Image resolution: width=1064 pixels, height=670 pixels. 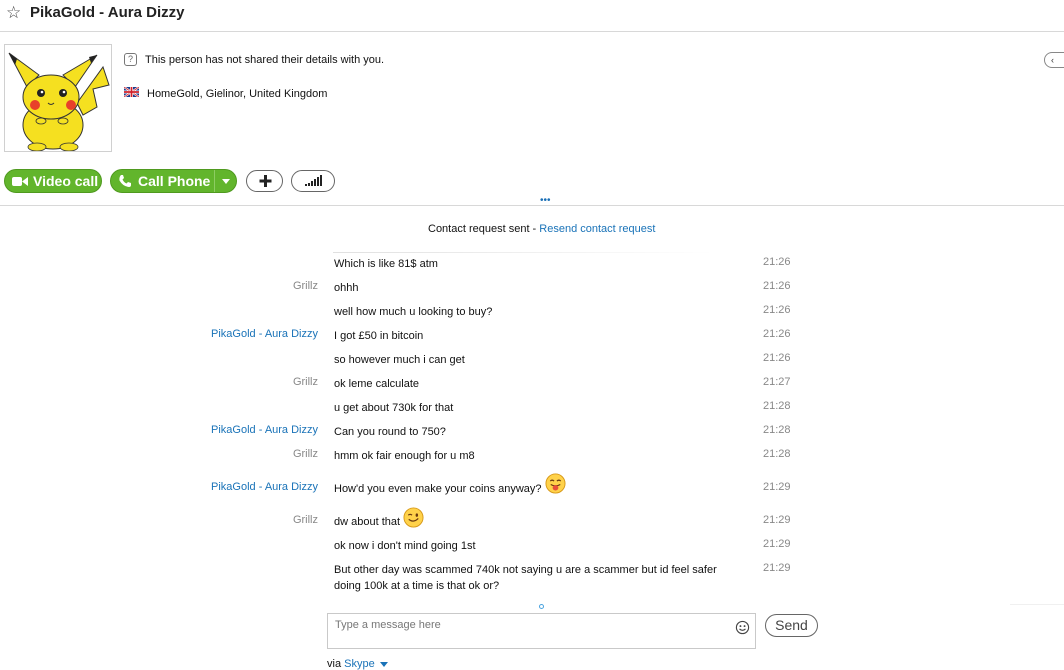 What do you see at coordinates (367, 522) in the screenshot?
I see `message-text: dw about that` at bounding box center [367, 522].